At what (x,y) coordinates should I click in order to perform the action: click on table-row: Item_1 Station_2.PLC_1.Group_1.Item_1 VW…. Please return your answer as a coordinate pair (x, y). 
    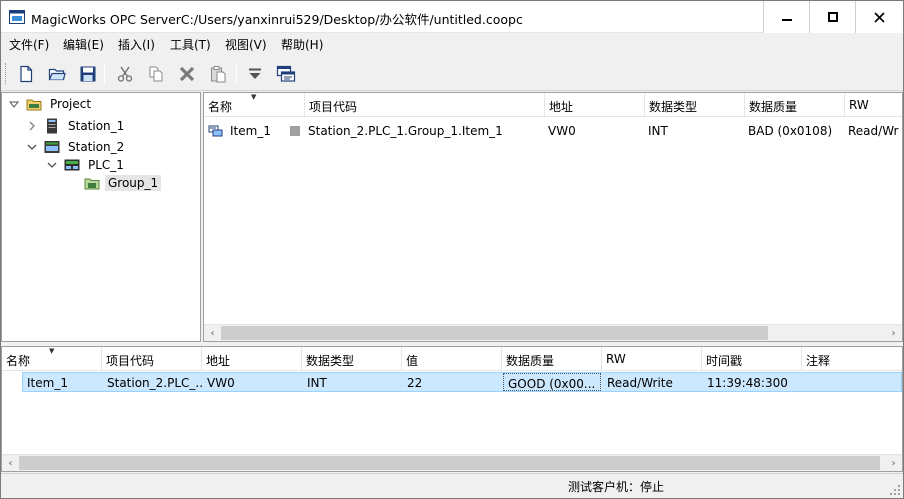
    Looking at the image, I should click on (553, 131).